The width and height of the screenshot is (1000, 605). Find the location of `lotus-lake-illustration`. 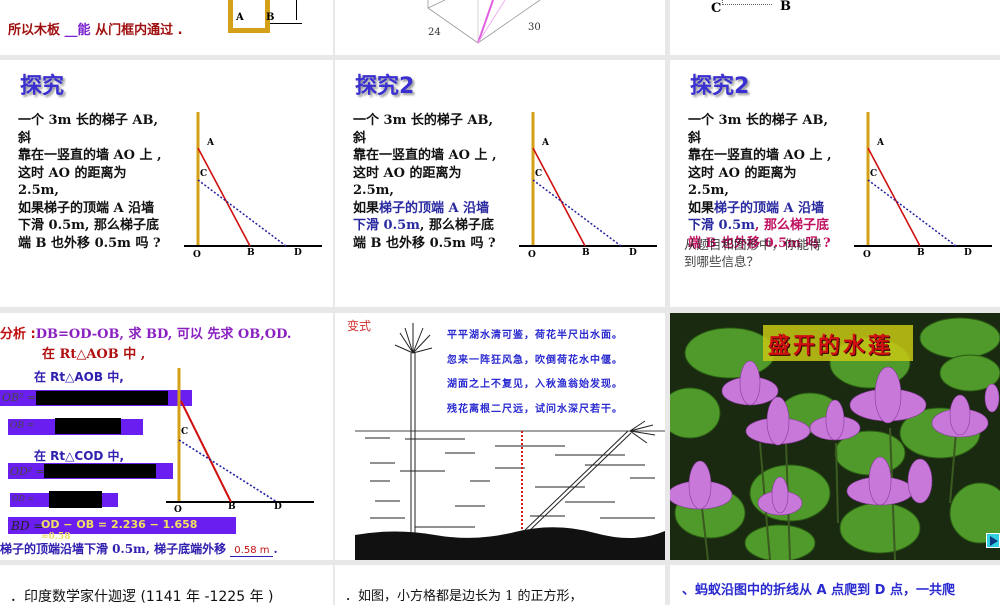

lotus-lake-illustration is located at coordinates (510, 441).